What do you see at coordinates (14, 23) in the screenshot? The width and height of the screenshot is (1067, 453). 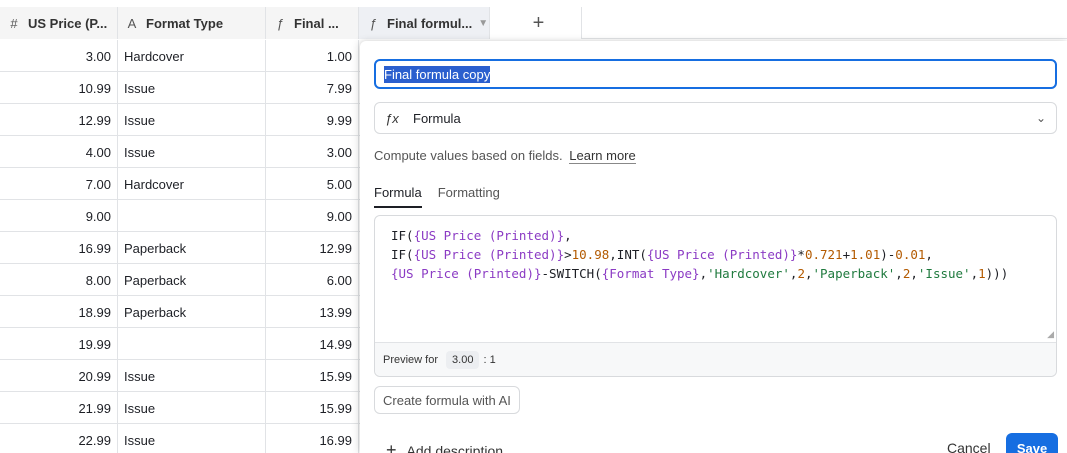 I see `number-icon: #` at bounding box center [14, 23].